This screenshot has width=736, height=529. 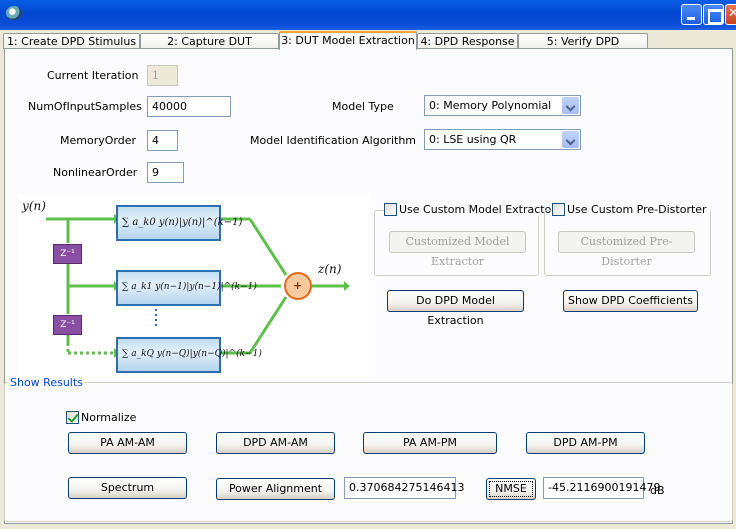 I want to click on use-custom-pre-distorter-checkbox: Use Custom Pre-Distorter, so click(x=631, y=209).